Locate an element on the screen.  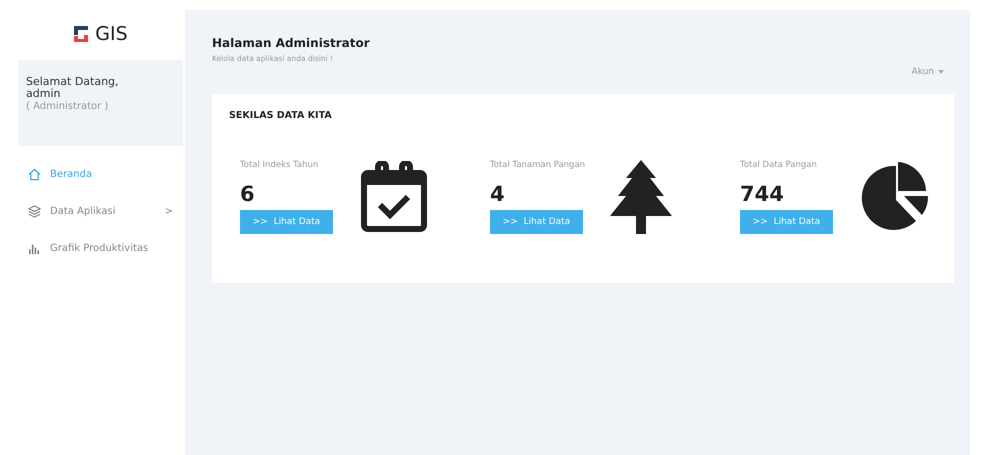
stat-label: Total Tanaman Pangan is located at coordinates (538, 165).